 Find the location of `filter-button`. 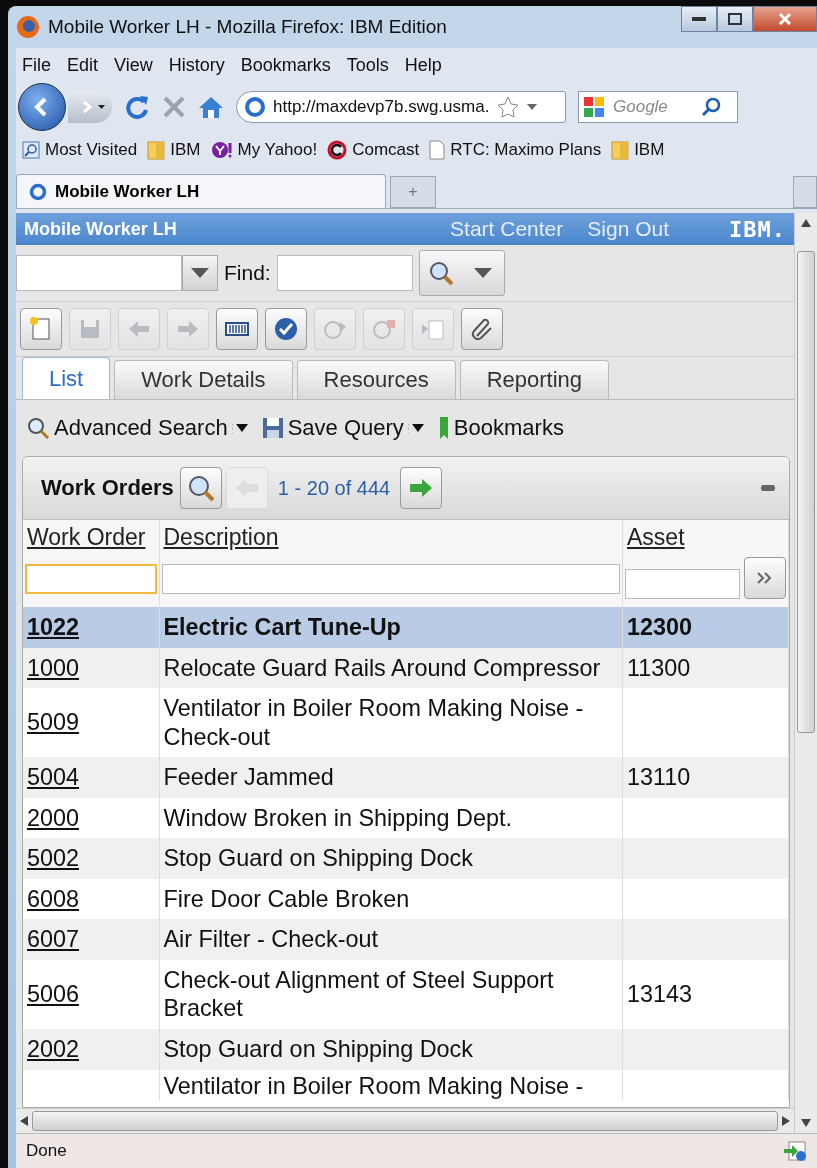

filter-button is located at coordinates (765, 578).